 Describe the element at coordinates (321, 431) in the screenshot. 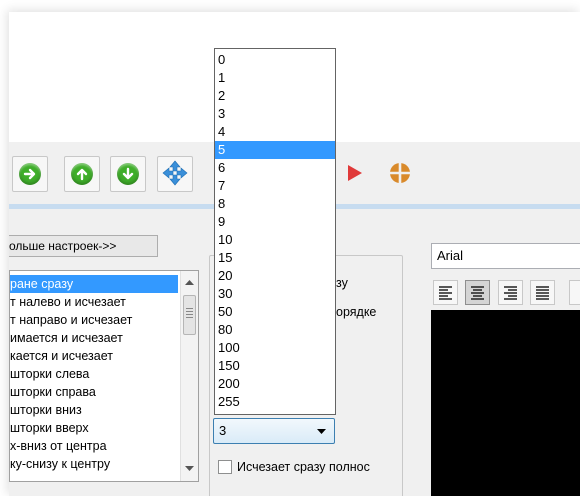

I see `chevron-down-icon` at that location.